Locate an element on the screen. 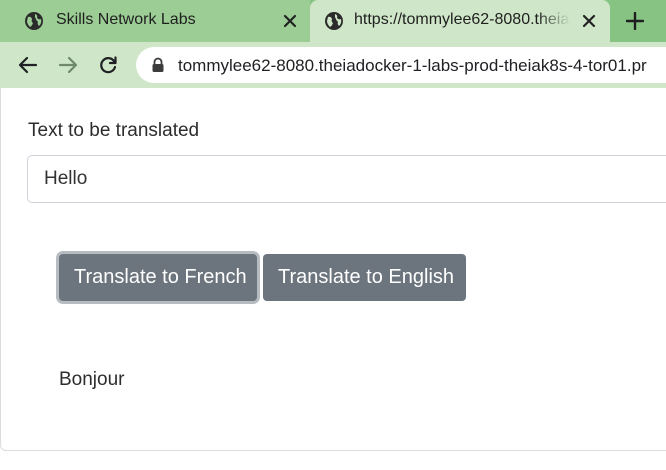 This screenshot has height=470, width=666. tab-skills-network-labs: Skills Network Labs is located at coordinates (155, 21).